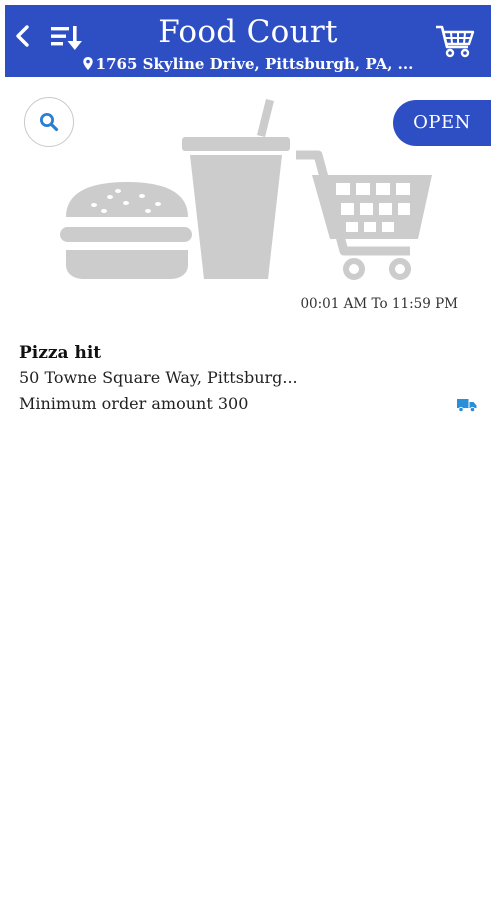  Describe the element at coordinates (467, 405) in the screenshot. I see `delivery-truck-icon` at that location.